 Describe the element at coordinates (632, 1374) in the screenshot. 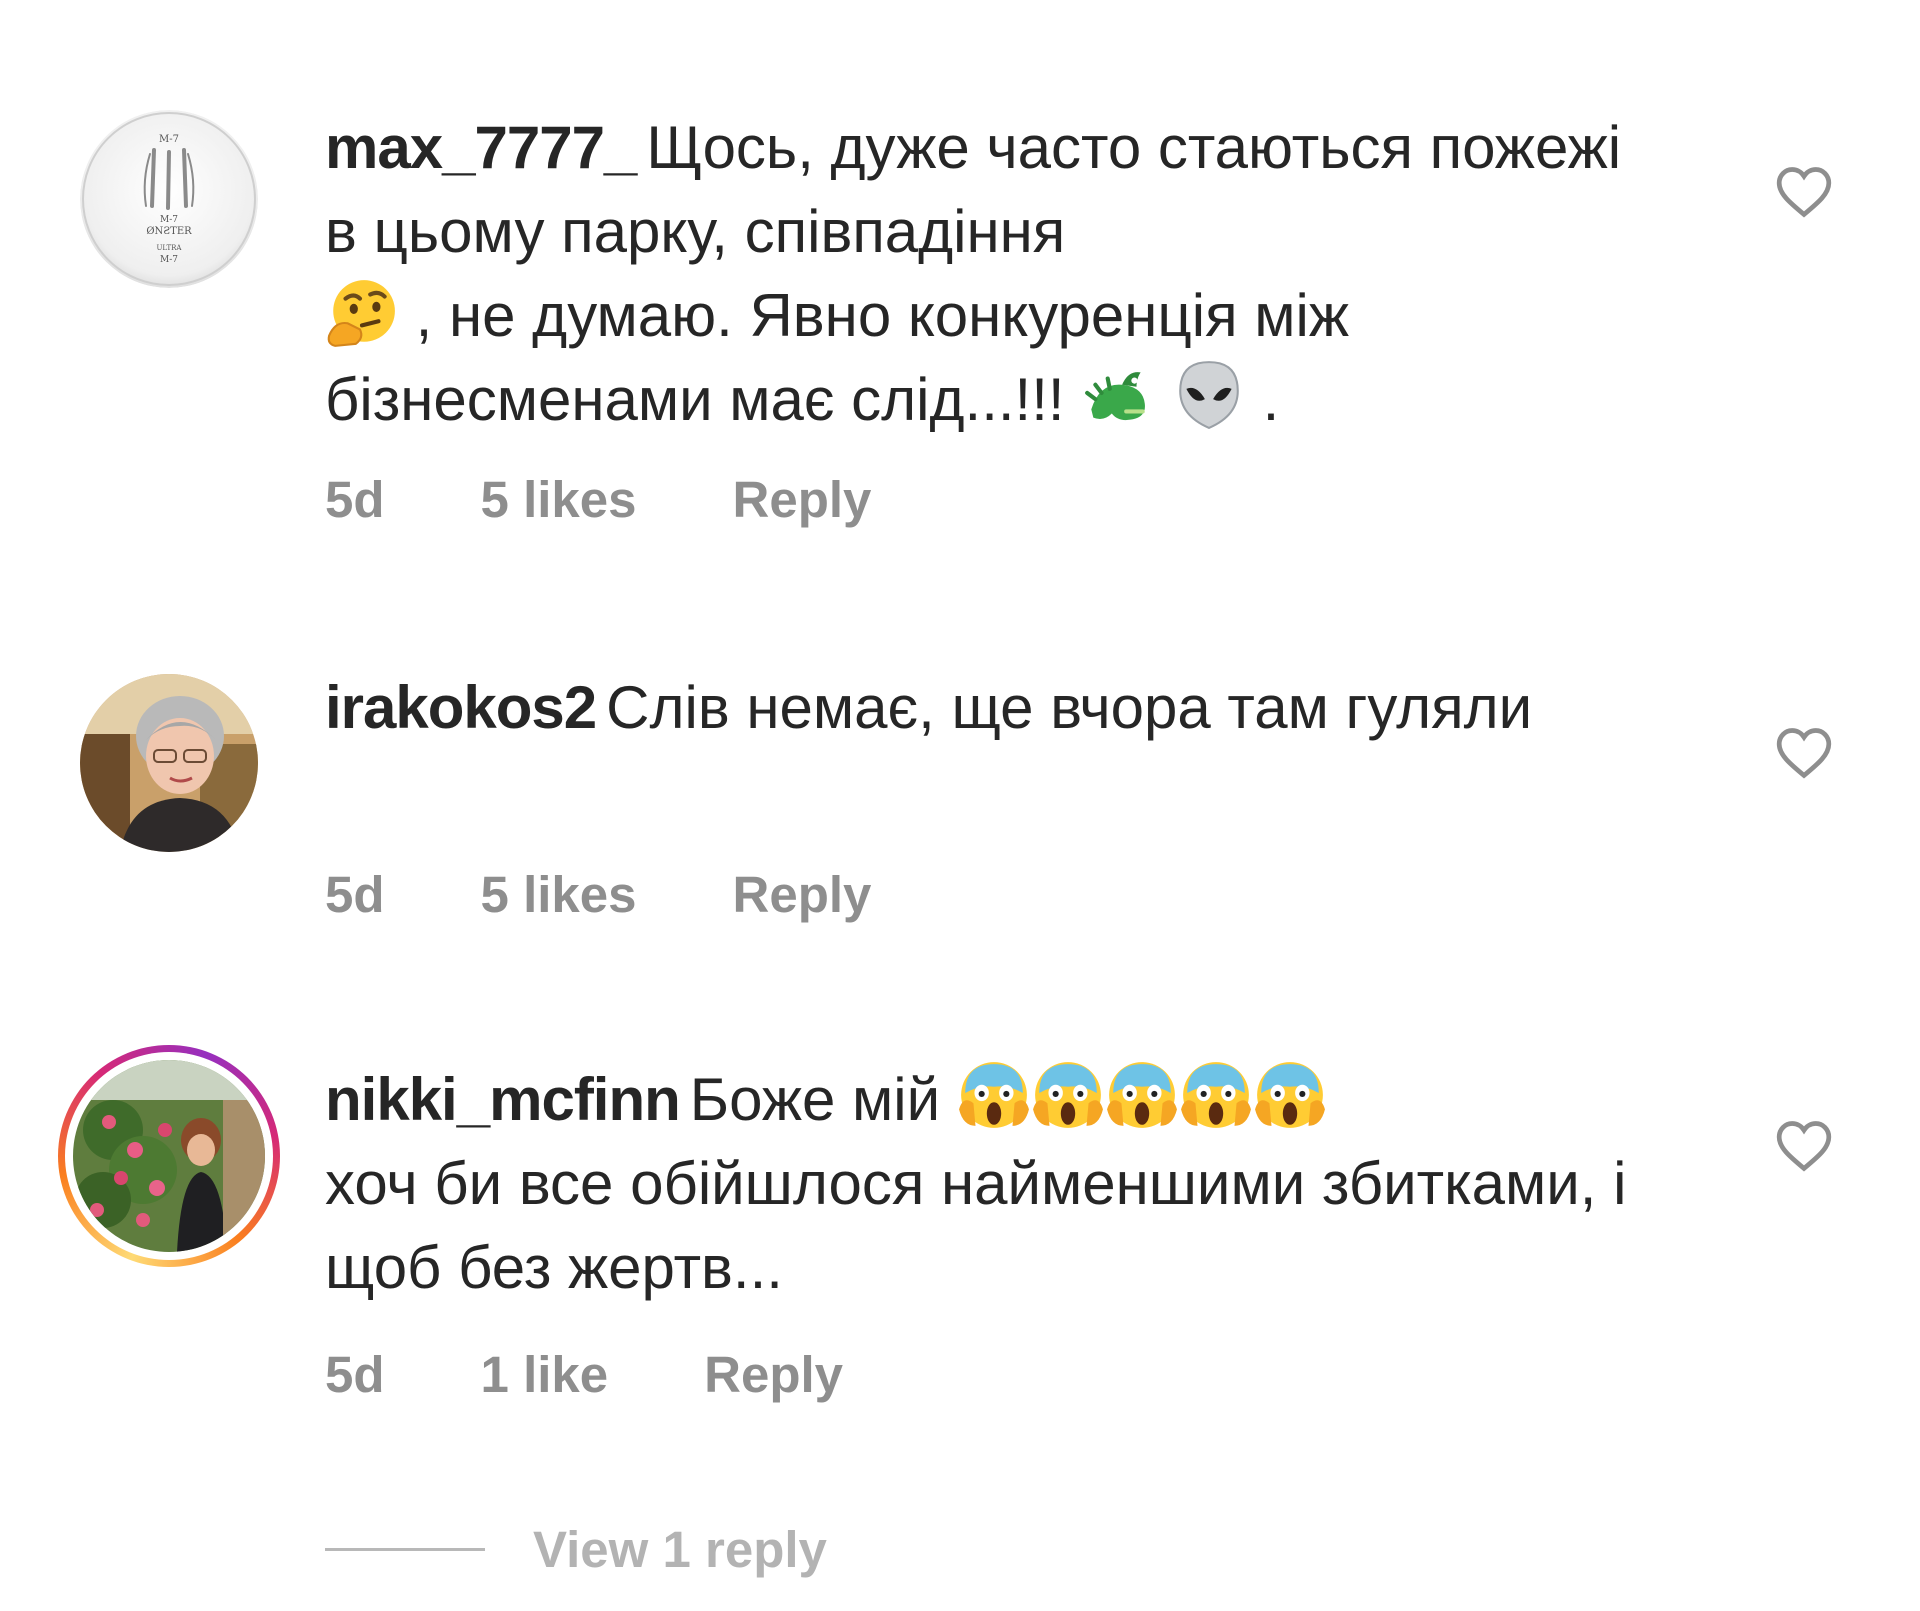

I see `comment-meta: 5d 1 like Reply` at that location.